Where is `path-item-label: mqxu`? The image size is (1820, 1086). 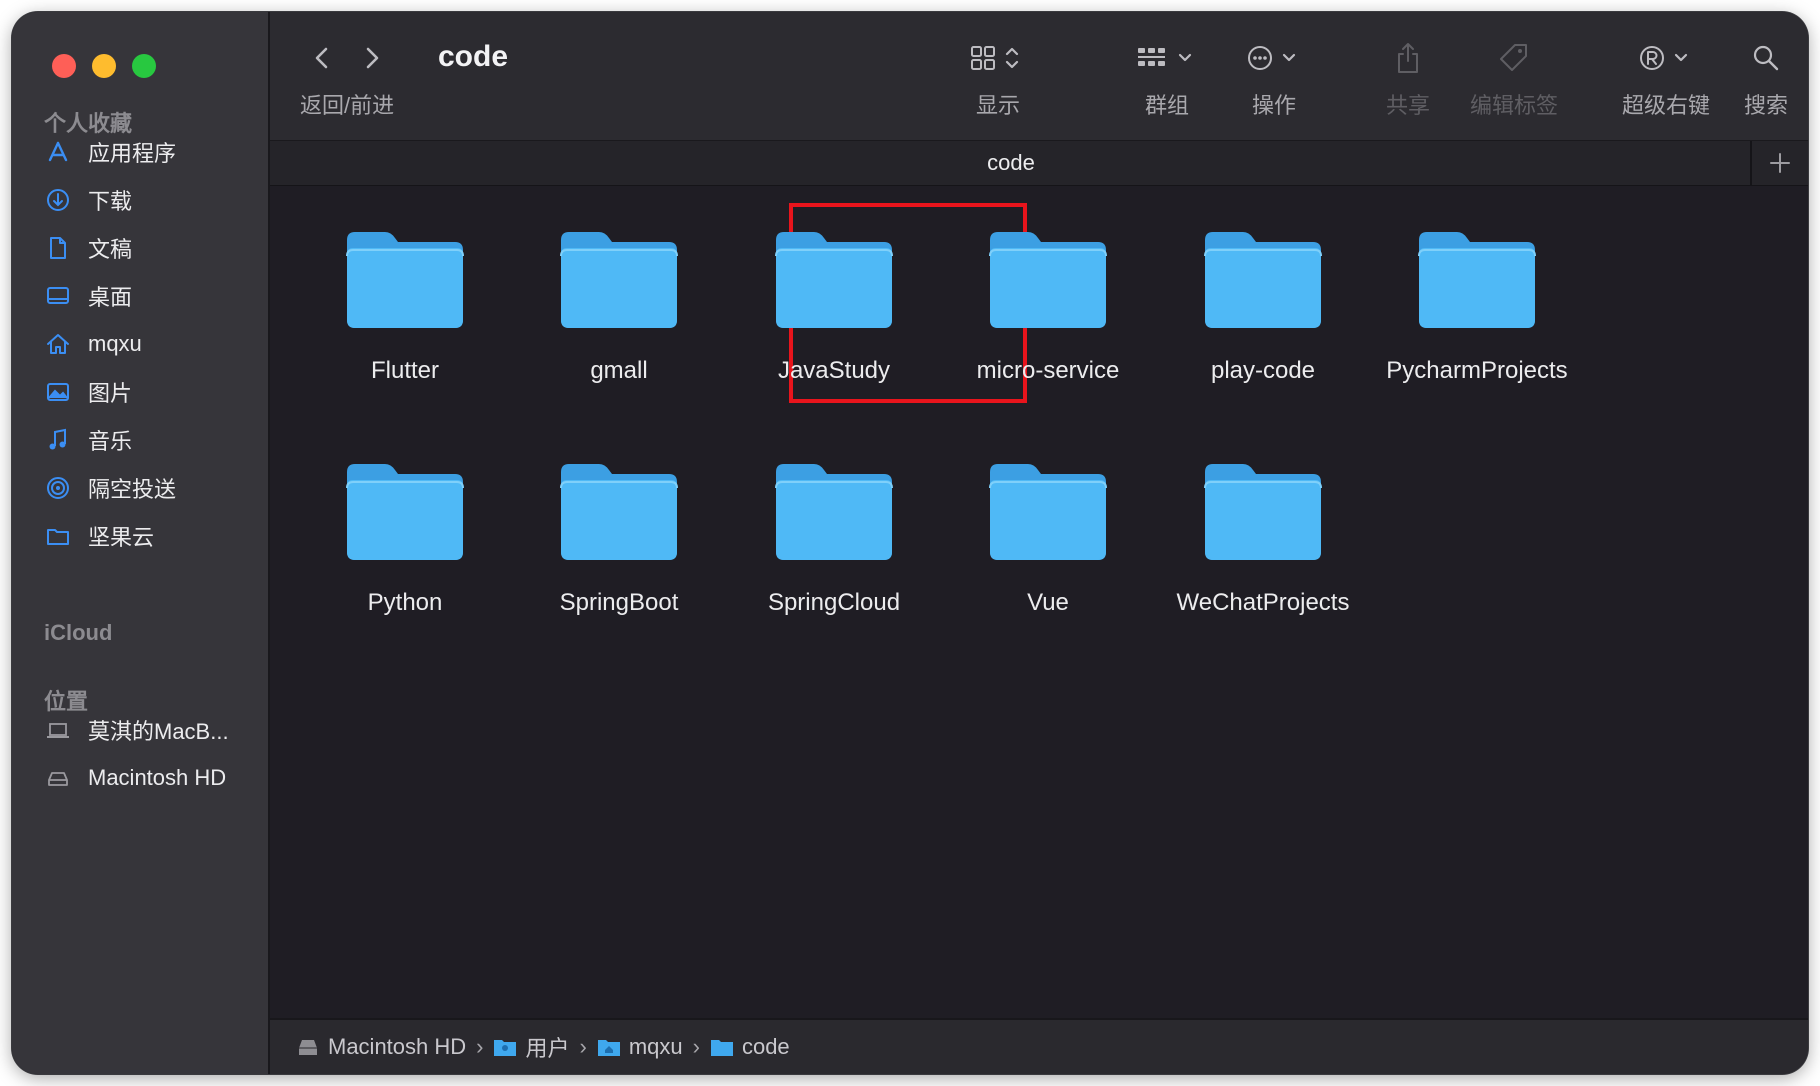
path-item-label: mqxu is located at coordinates (655, 1046).